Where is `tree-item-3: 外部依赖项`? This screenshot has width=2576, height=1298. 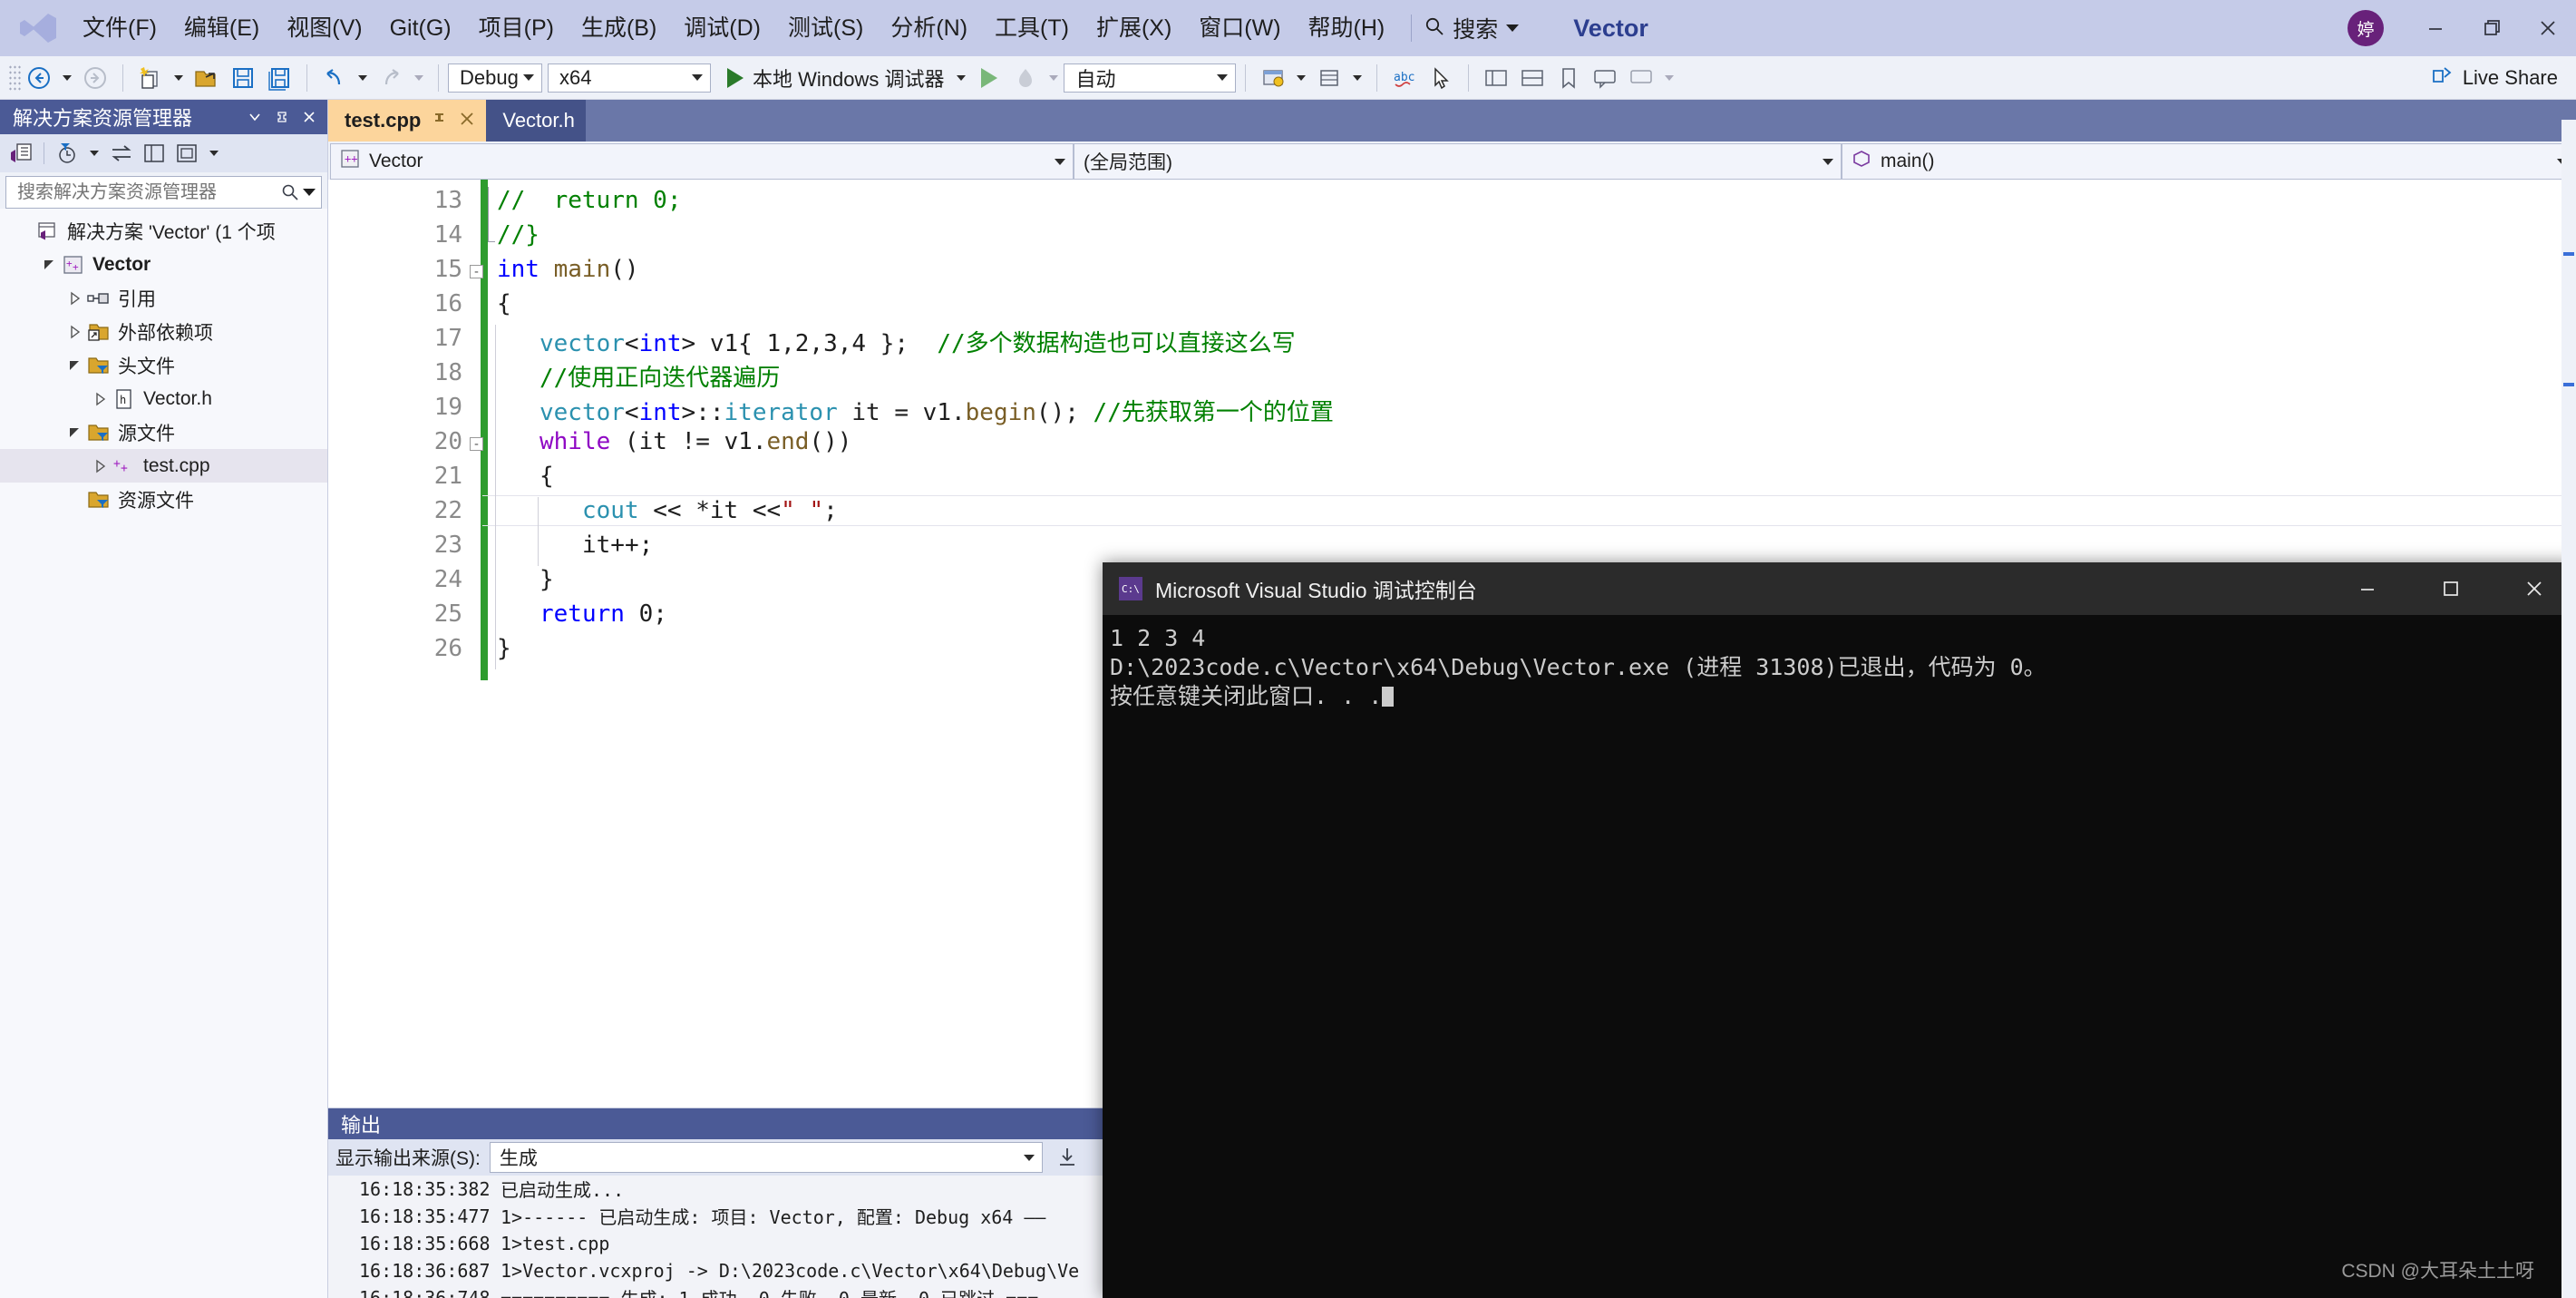
tree-item-3: 外部依赖项 is located at coordinates (163, 331).